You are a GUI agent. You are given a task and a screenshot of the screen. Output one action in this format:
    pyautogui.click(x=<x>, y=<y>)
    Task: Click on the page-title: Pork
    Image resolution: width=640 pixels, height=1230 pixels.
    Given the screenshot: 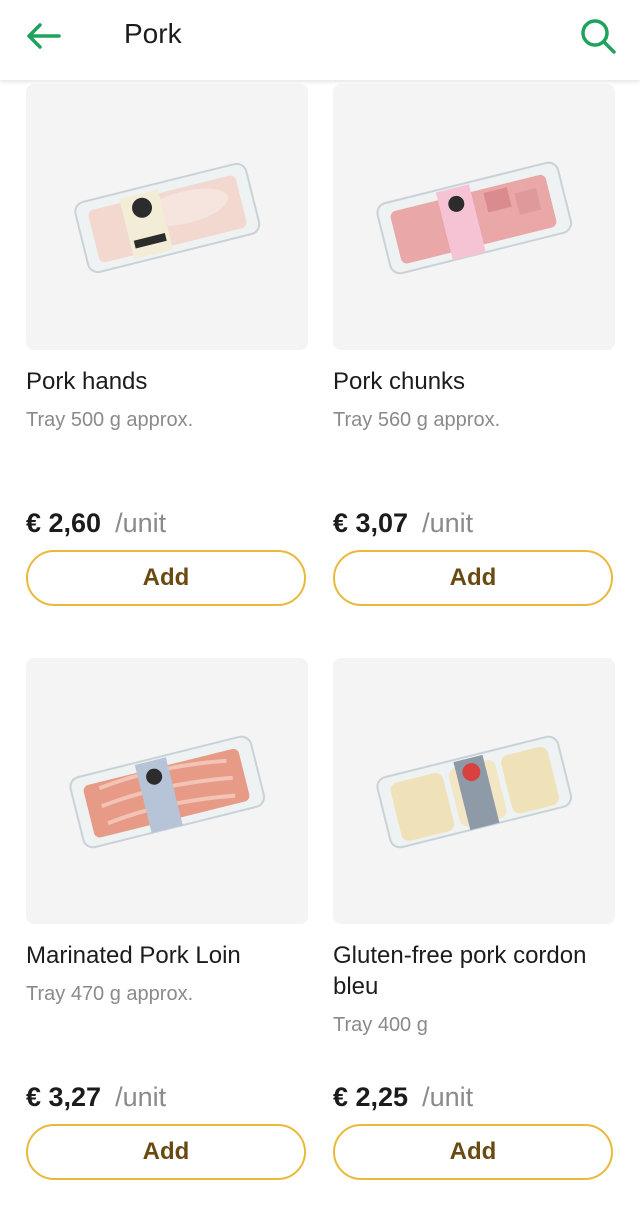 What is the action you would take?
    pyautogui.click(x=153, y=33)
    